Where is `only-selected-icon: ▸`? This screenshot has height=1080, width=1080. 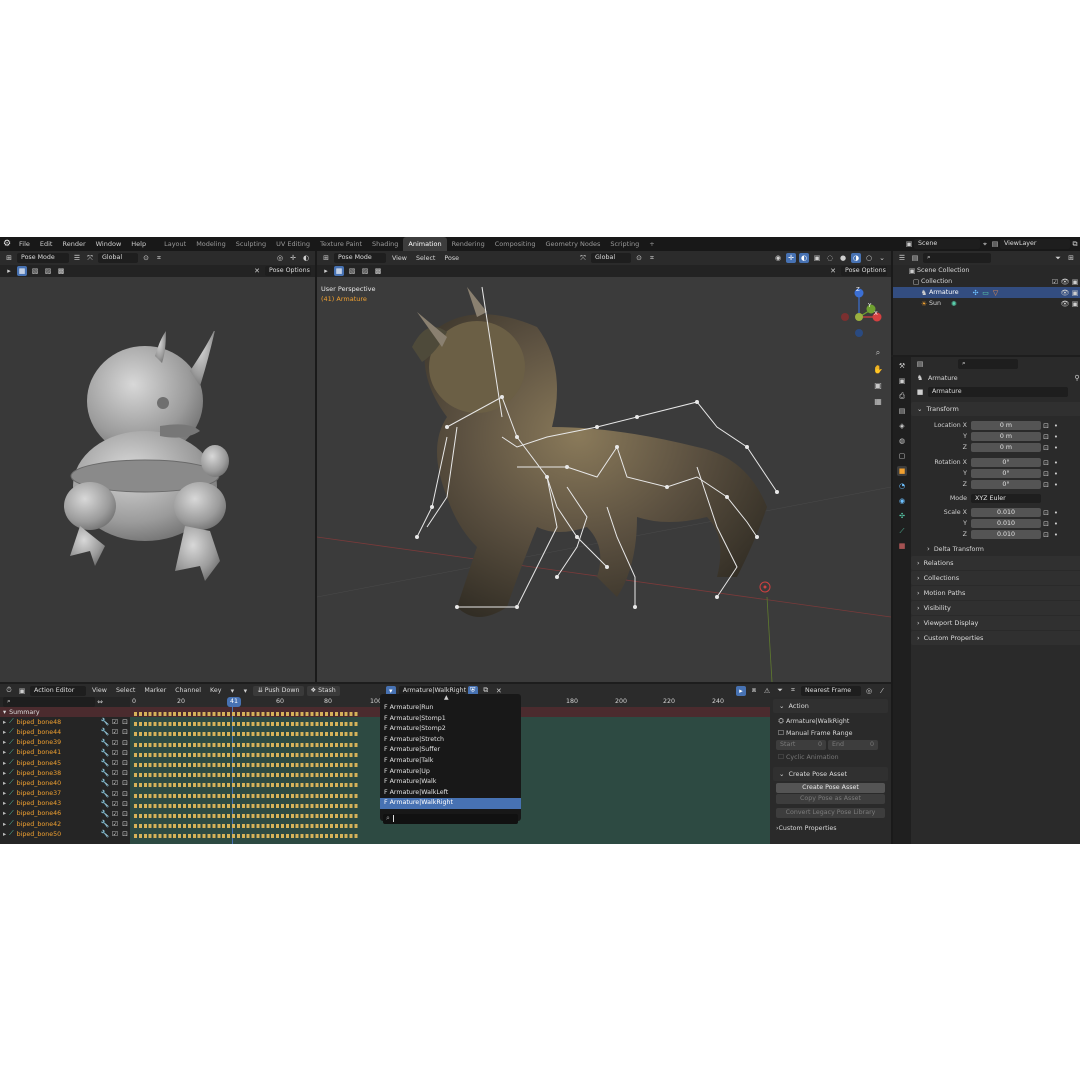
only-selected-icon: ▸ is located at coordinates (741, 690).